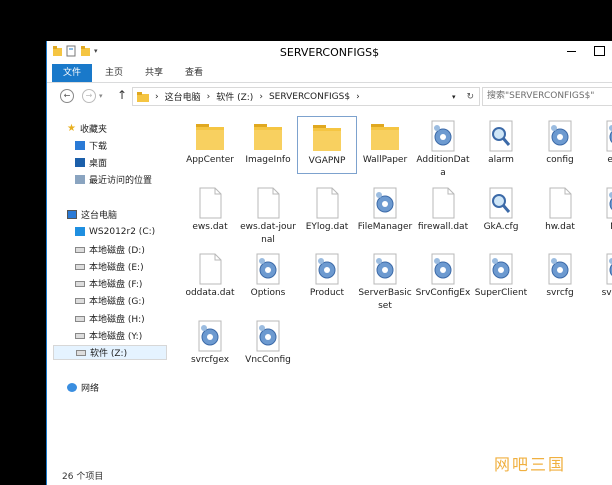  What do you see at coordinates (268, 215) in the screenshot?
I see `file-item: ews.dat-journal` at bounding box center [268, 215].